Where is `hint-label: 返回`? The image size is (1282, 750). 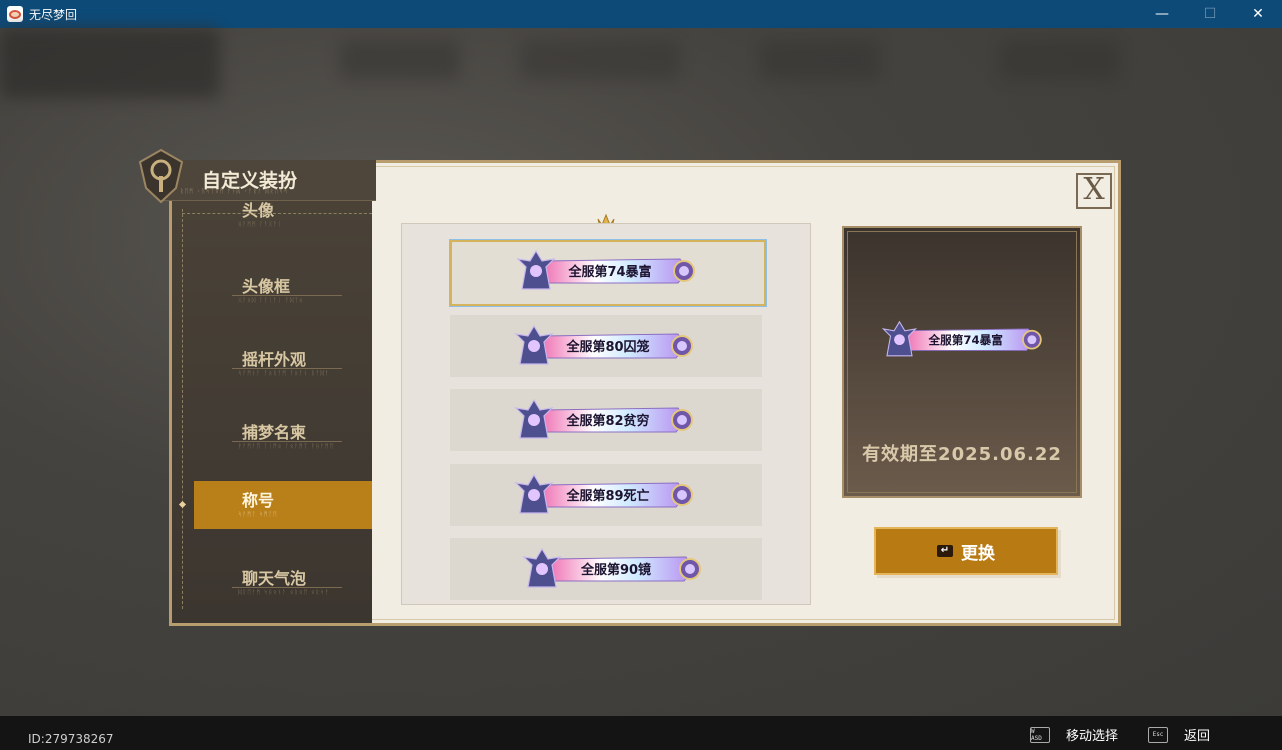 hint-label: 返回 is located at coordinates (1197, 736).